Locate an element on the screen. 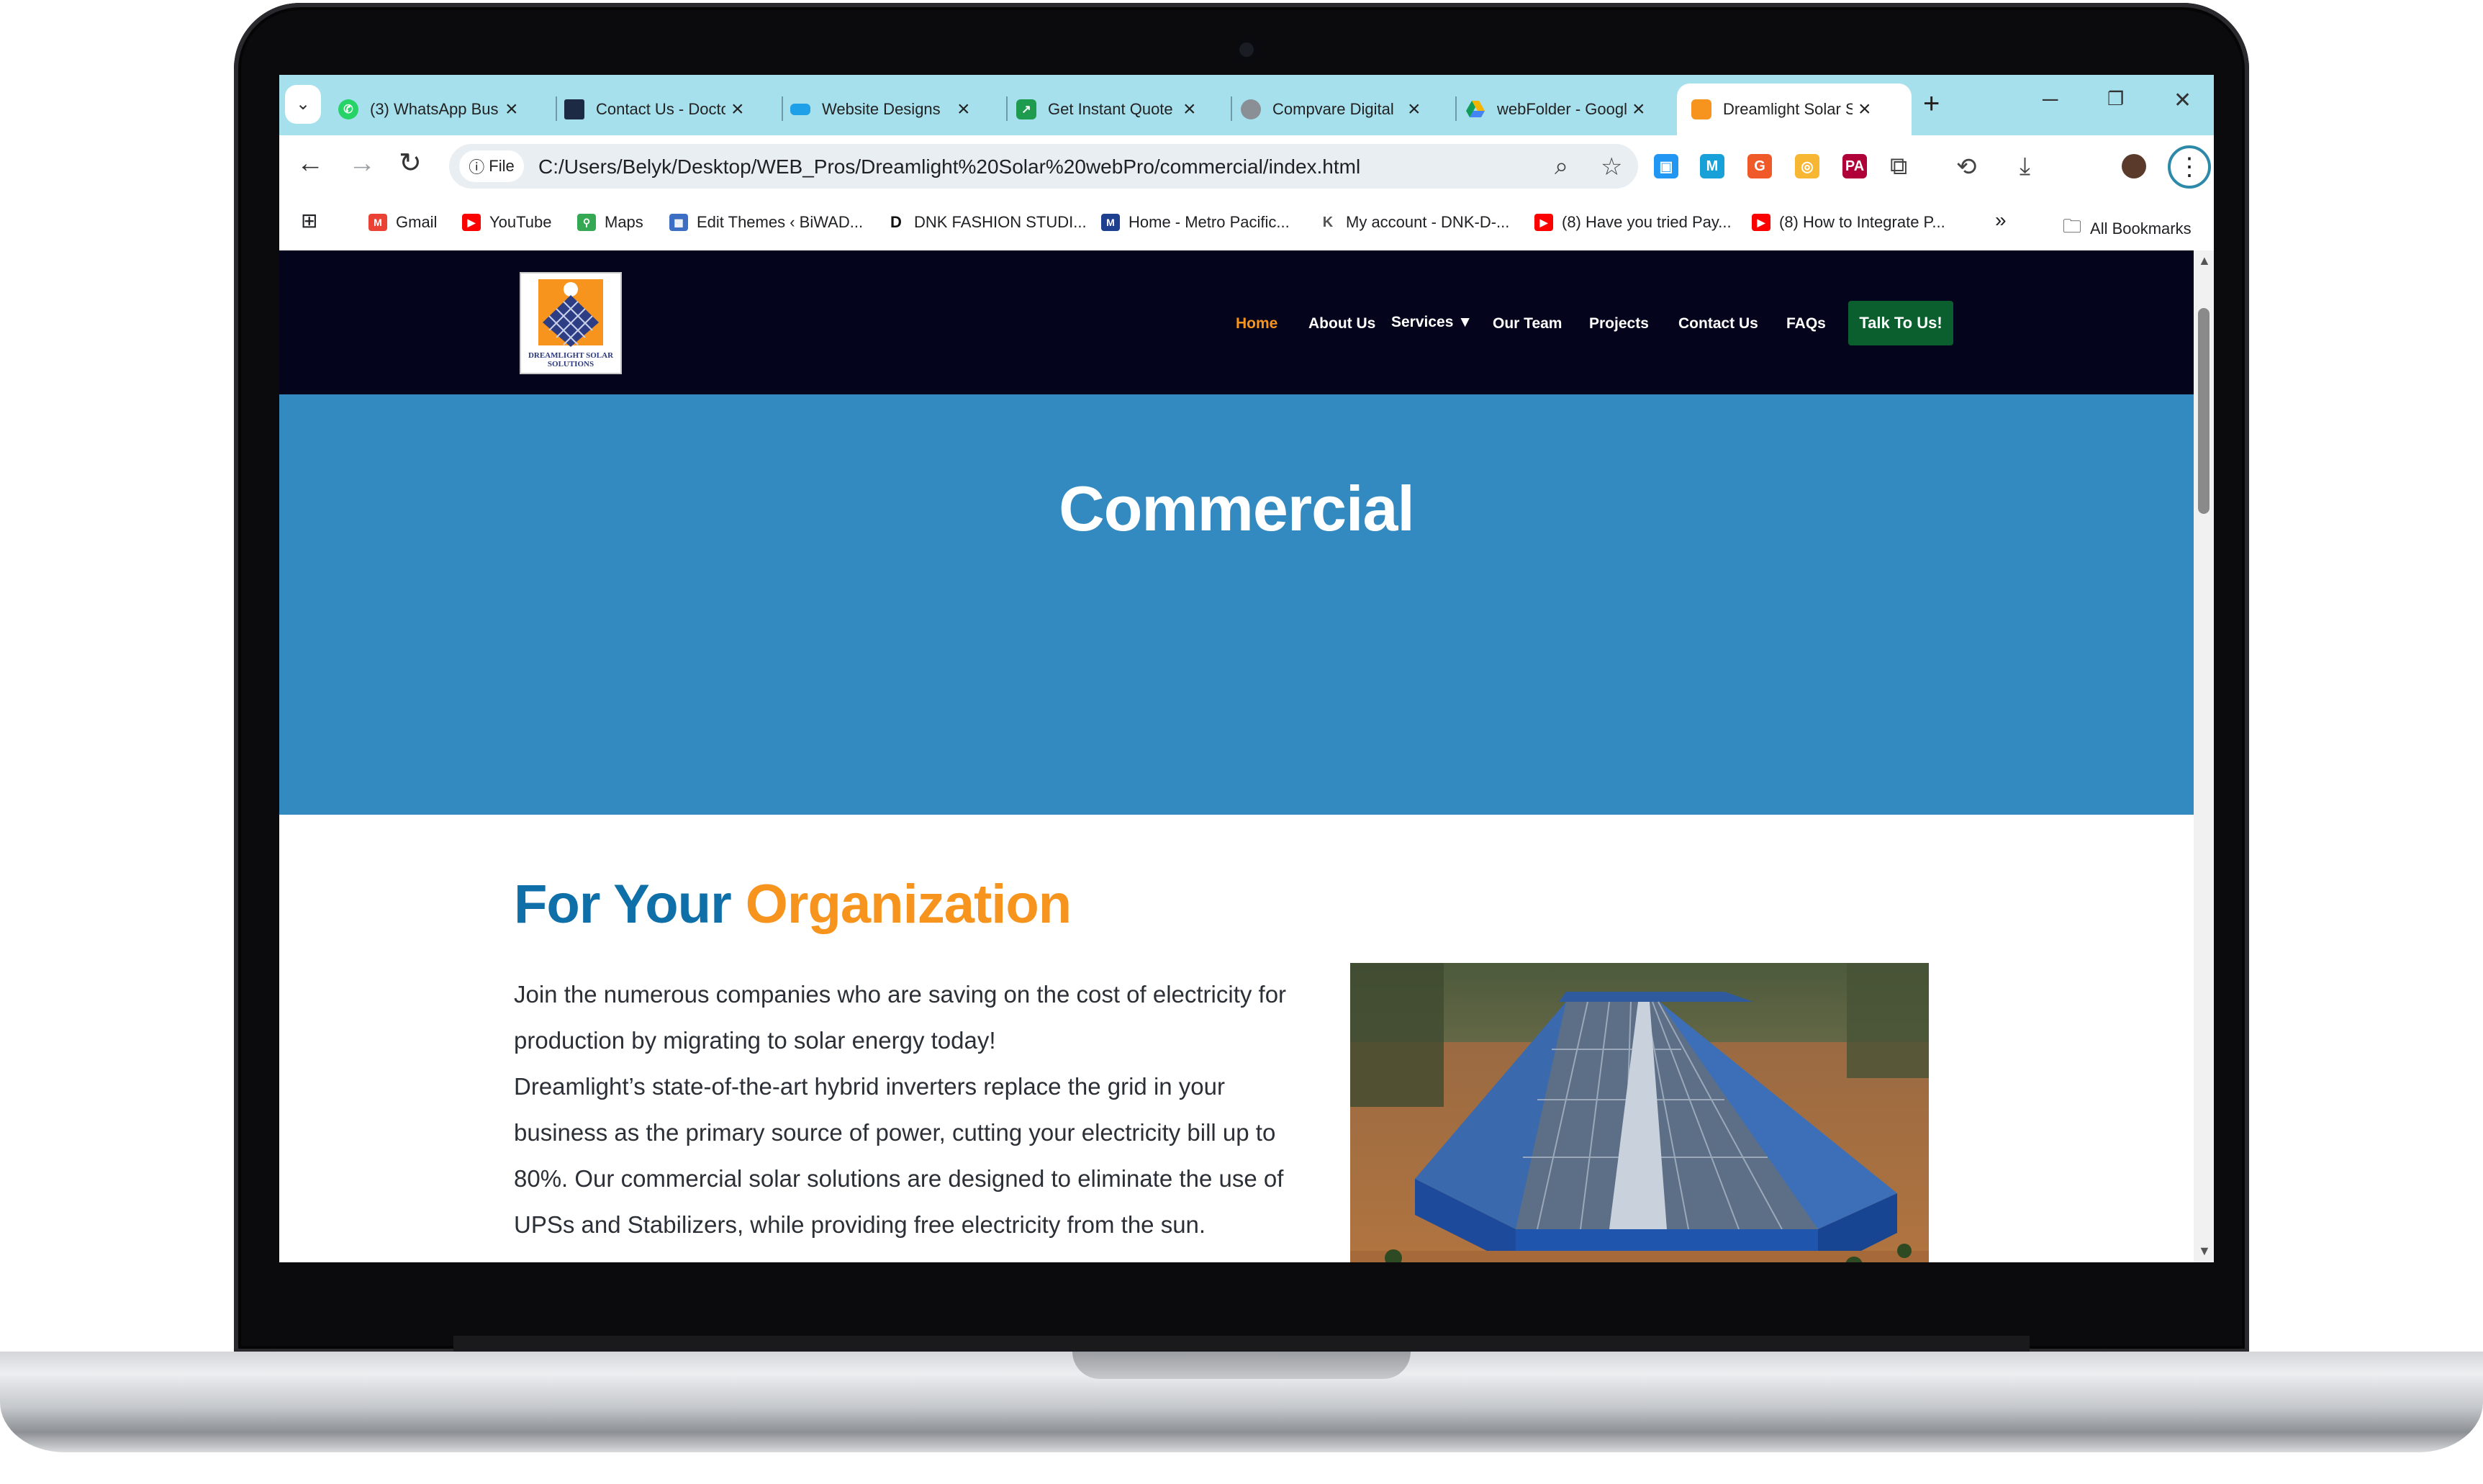 The height and width of the screenshot is (1484, 2483). bookmark-youtube: ▶ YouTube is located at coordinates (507, 222).